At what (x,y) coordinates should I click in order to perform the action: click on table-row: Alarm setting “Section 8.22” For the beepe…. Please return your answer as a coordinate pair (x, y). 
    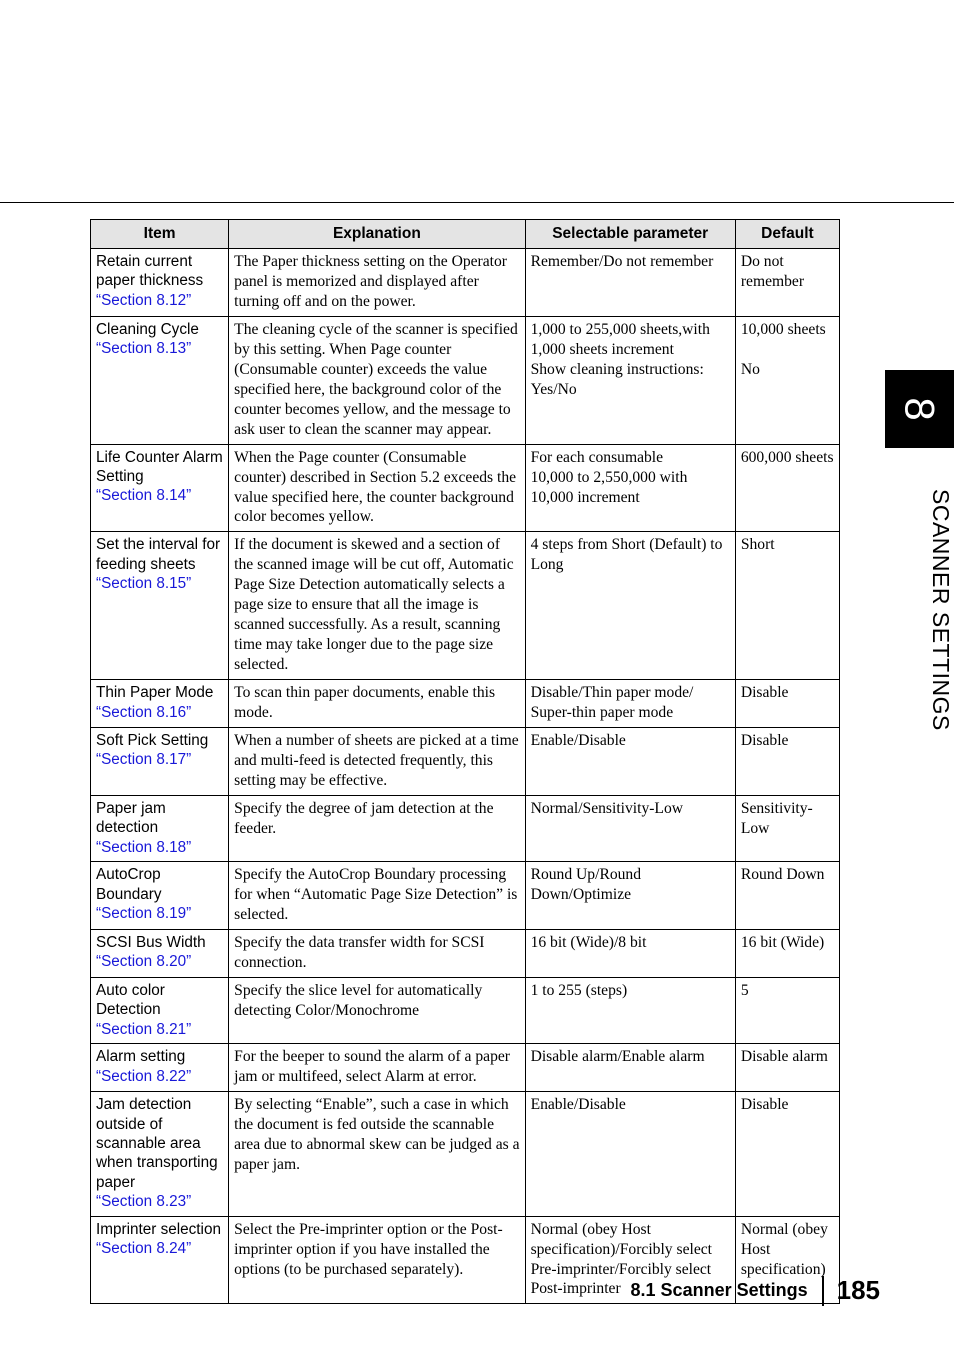
    Looking at the image, I should click on (465, 1068).